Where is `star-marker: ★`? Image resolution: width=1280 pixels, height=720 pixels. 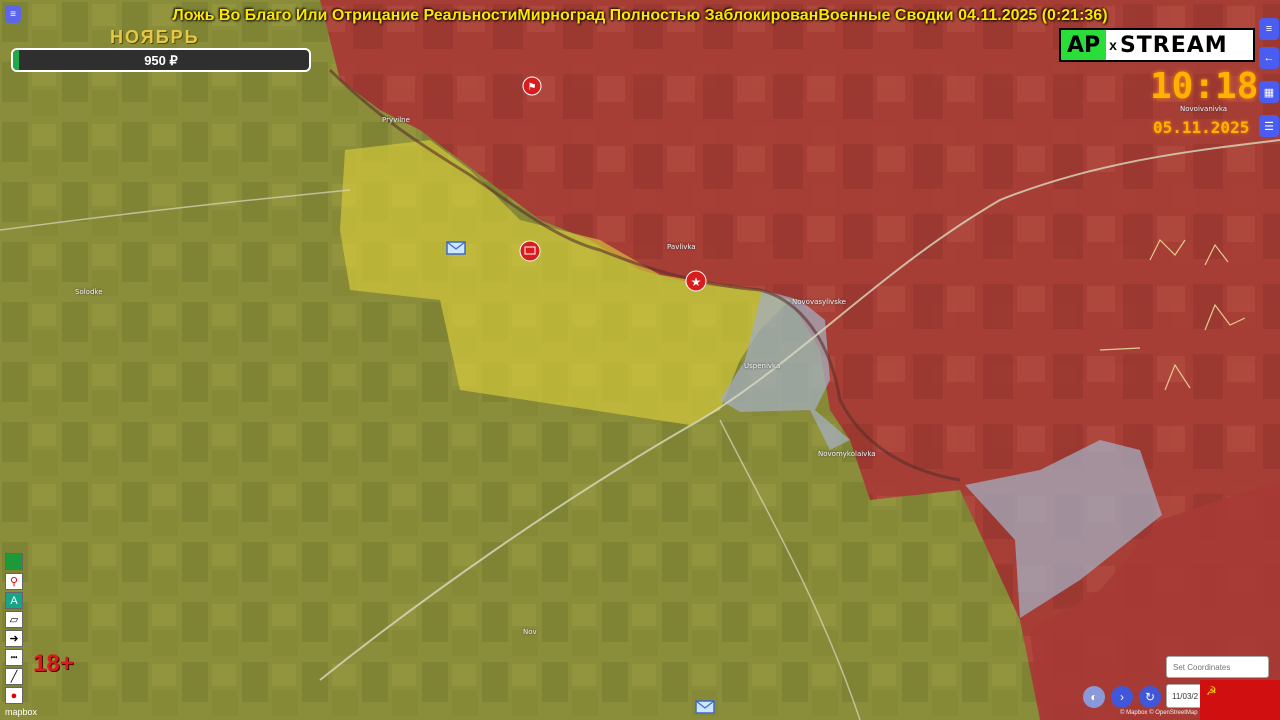 star-marker: ★ is located at coordinates (696, 281).